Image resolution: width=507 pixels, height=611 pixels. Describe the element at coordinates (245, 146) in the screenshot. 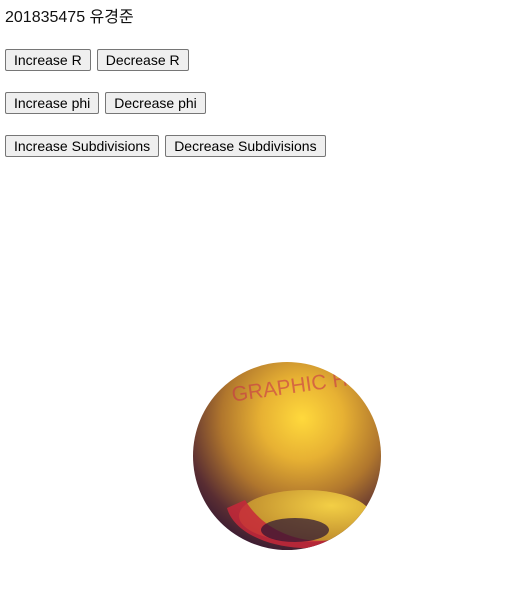

I see `decrease-subdivisions-button: Decrease Subdivisions` at that location.